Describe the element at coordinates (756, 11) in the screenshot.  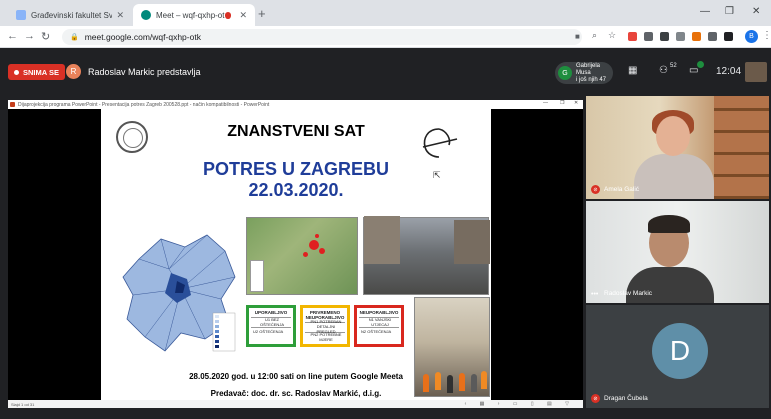
I see `close-window-icon: ✕` at that location.